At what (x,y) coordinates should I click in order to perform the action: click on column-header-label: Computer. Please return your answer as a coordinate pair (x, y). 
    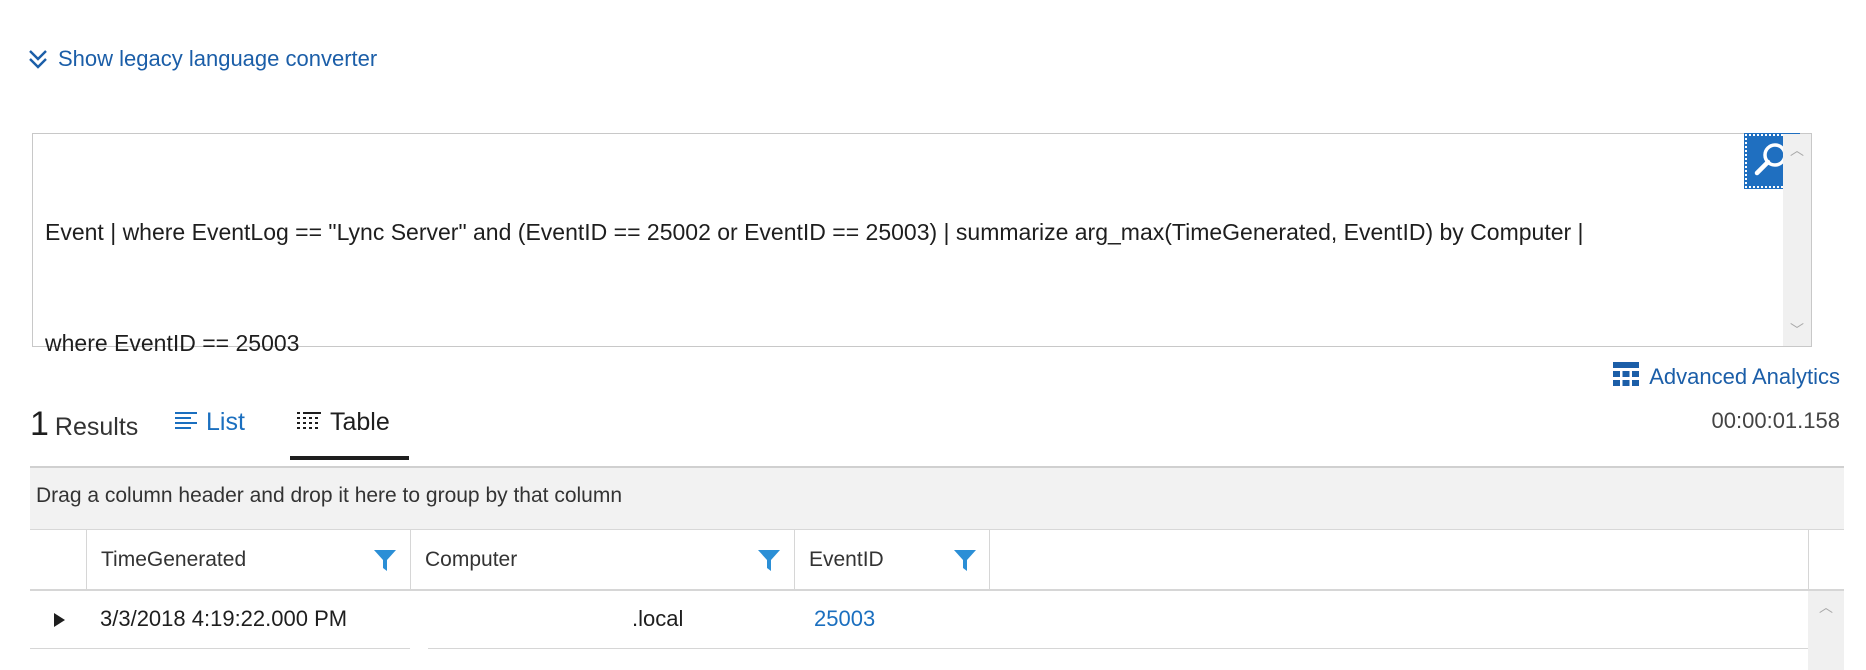
    Looking at the image, I should click on (471, 559).